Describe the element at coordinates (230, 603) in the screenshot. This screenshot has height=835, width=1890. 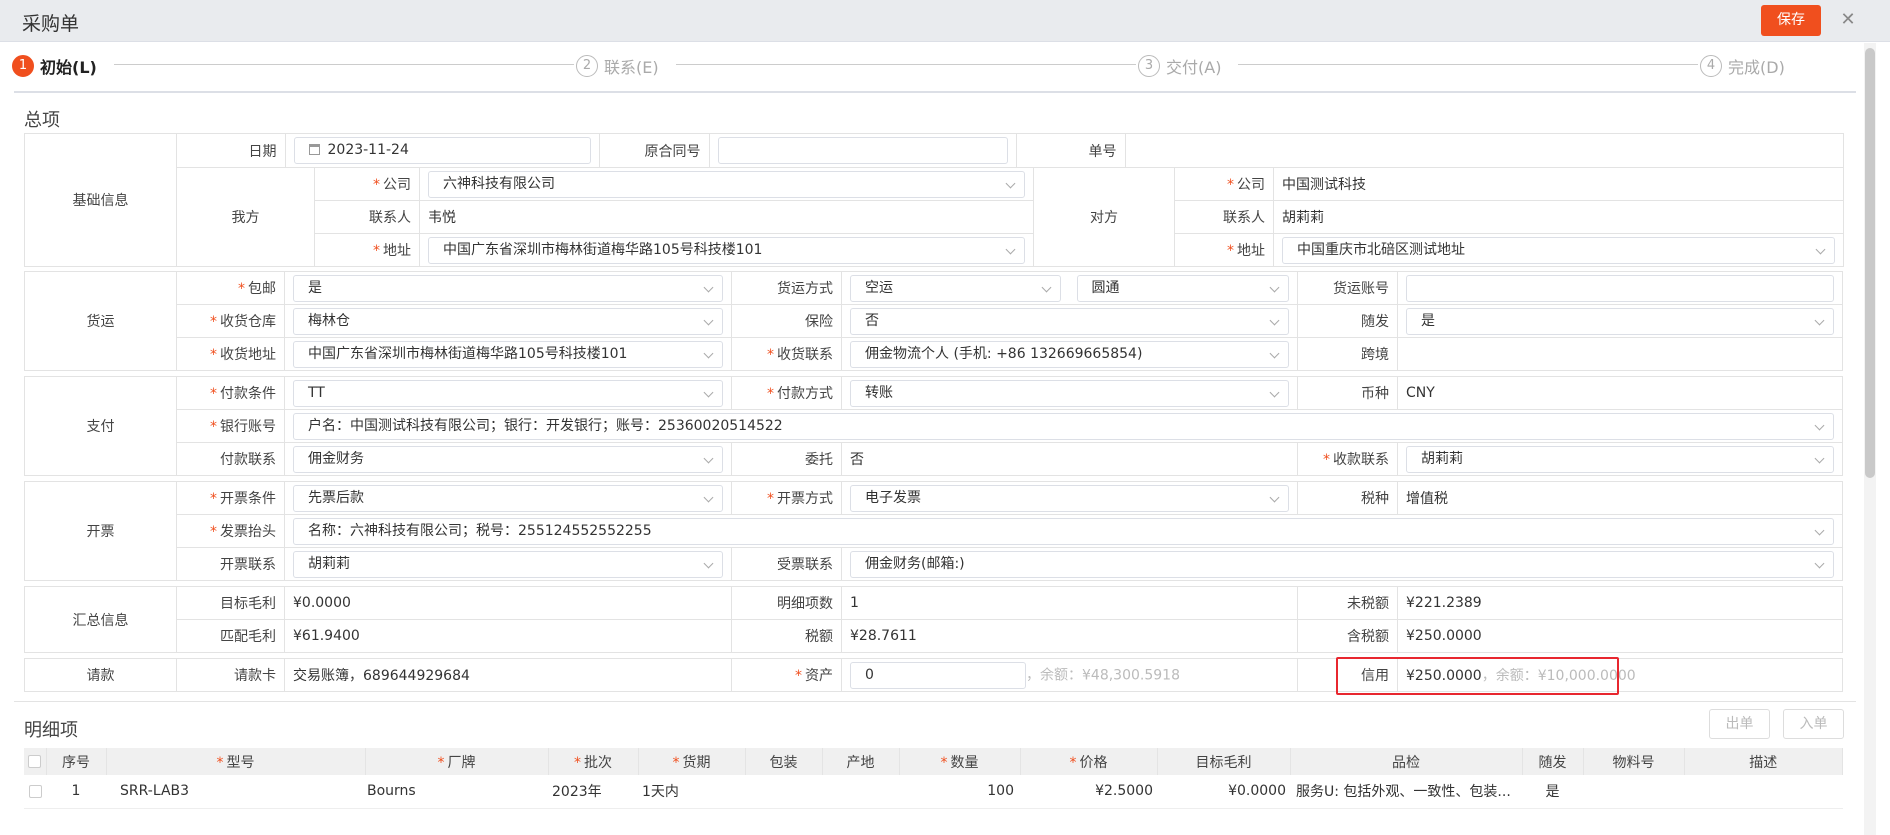
I see `target-margin-label: 目标毛利` at that location.